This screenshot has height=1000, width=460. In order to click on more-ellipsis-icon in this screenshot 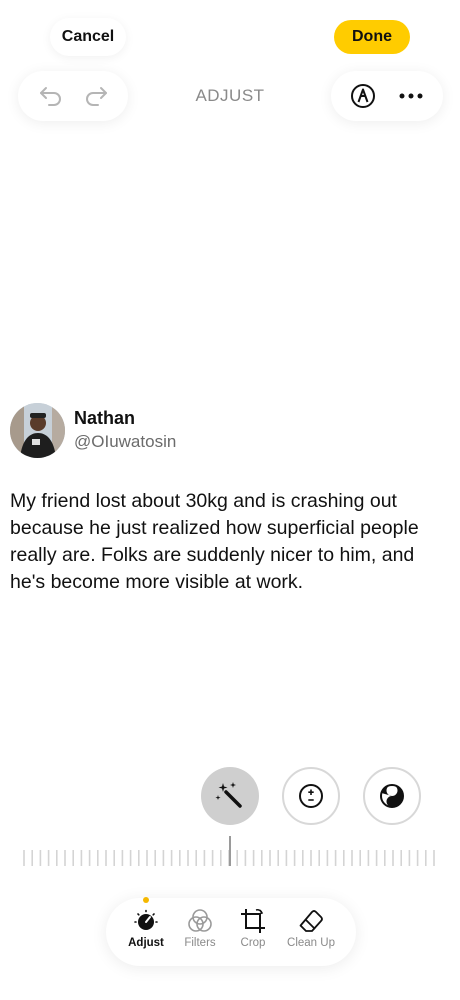, I will do `click(411, 96)`.